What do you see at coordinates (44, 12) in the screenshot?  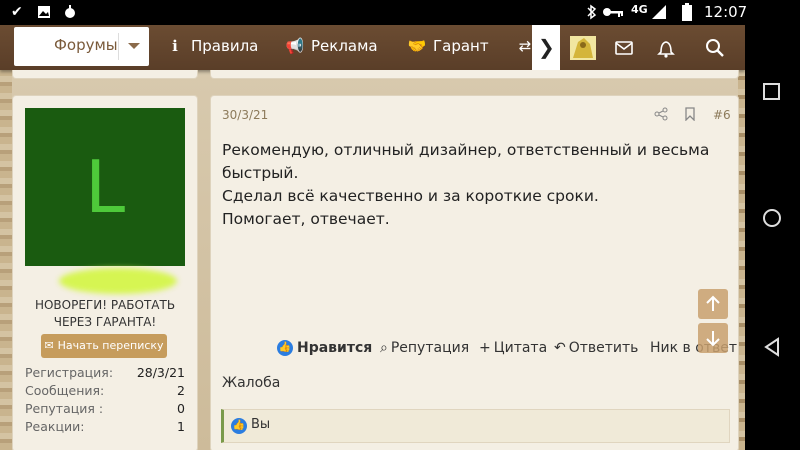 I see `image-icon` at bounding box center [44, 12].